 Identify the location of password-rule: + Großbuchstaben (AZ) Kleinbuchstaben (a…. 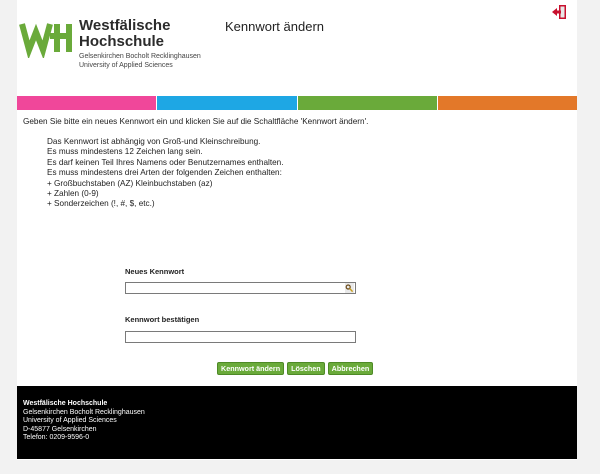
(130, 183).